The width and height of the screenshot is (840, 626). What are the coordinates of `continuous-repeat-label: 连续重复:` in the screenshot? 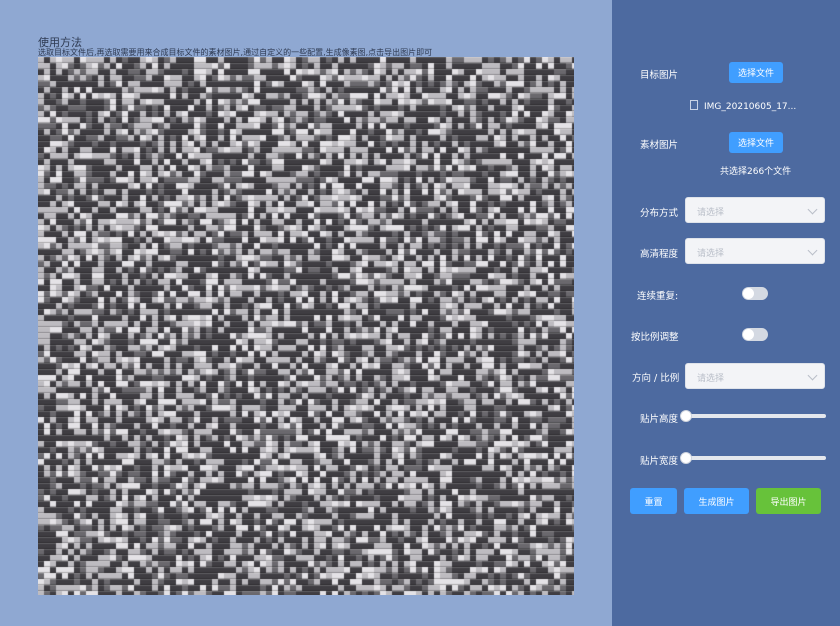 It's located at (658, 296).